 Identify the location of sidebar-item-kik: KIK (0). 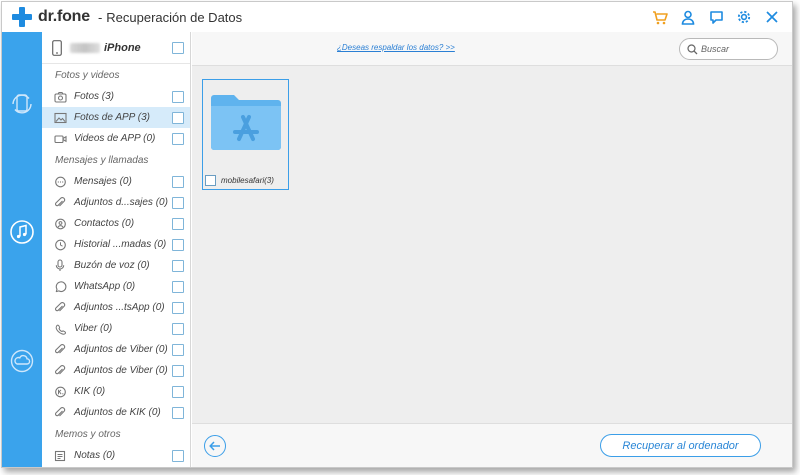
(116, 391).